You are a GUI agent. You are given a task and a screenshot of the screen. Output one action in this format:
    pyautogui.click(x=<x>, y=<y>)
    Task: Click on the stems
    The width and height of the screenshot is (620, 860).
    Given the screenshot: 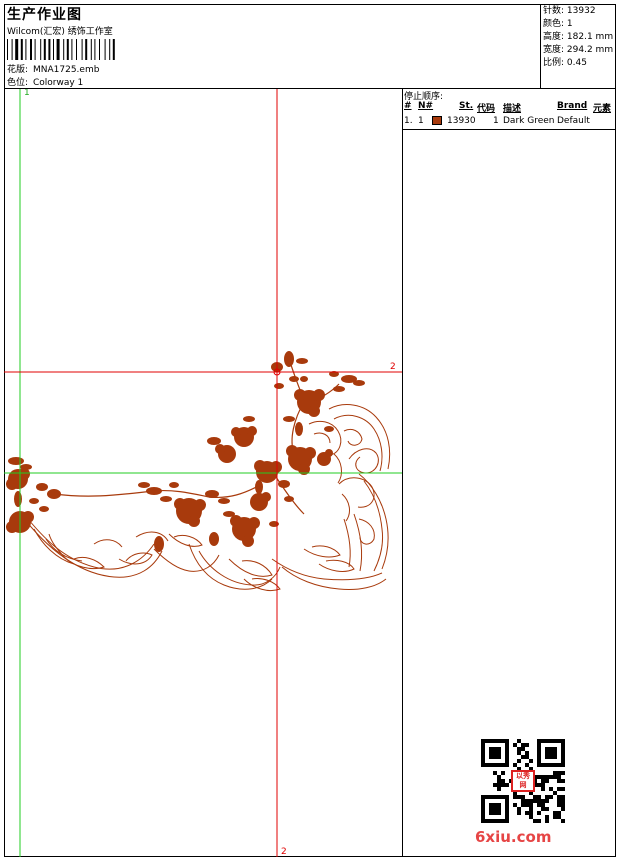 What is the action you would take?
    pyautogui.click(x=196, y=436)
    